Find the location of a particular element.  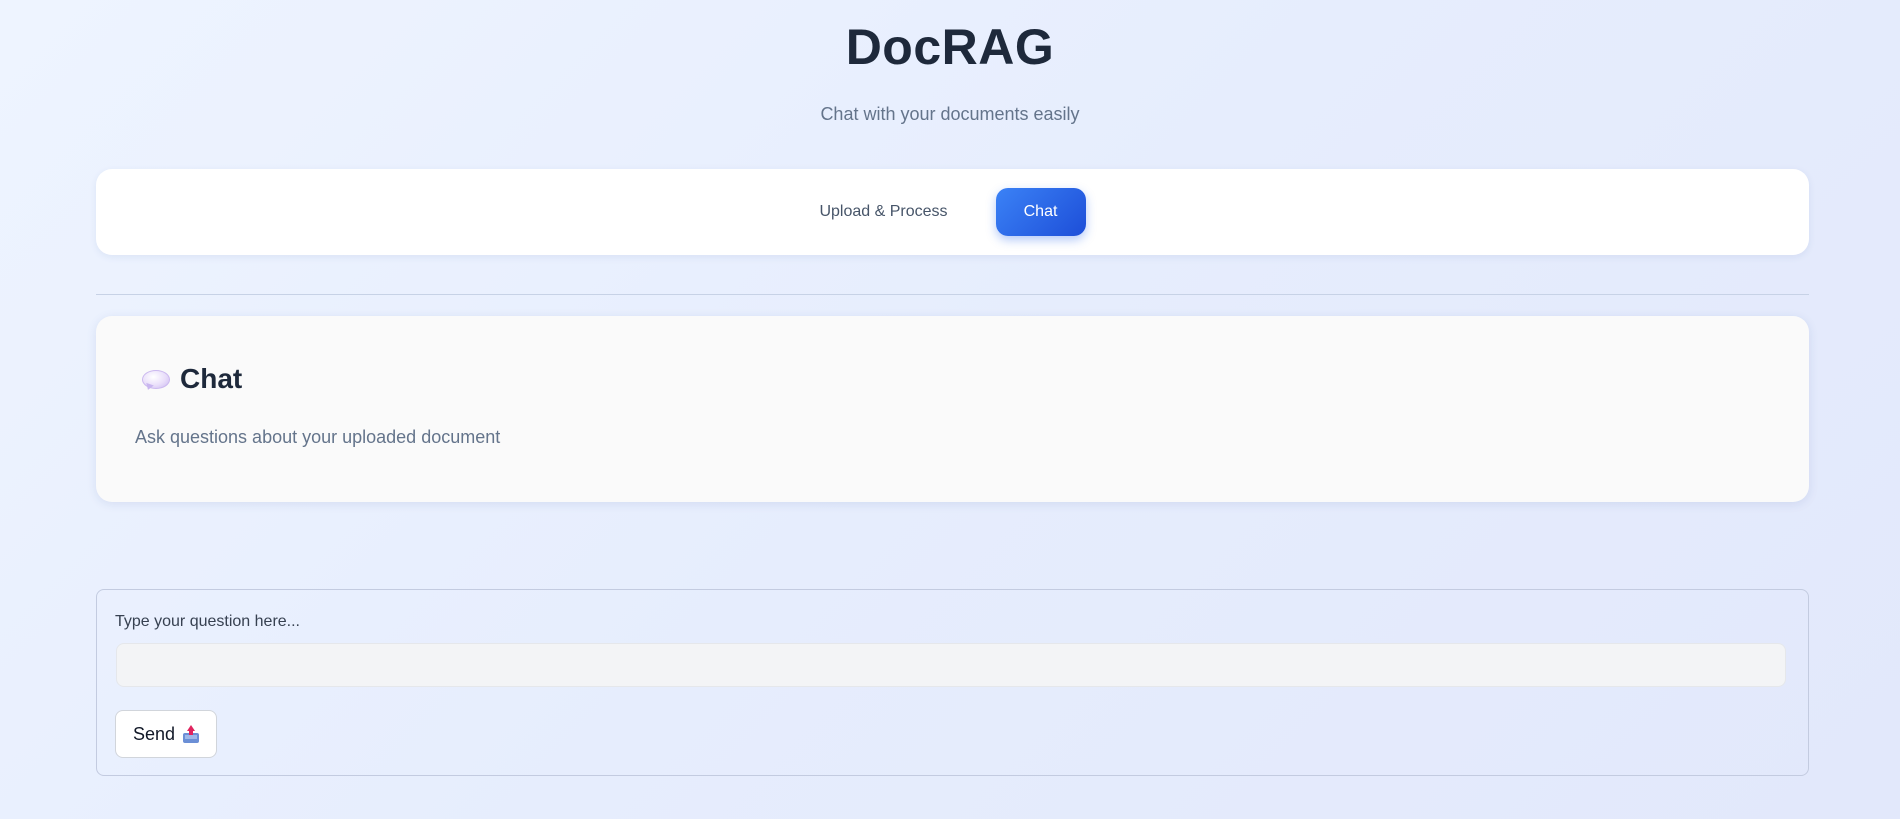

speech-balloon-icon is located at coordinates (156, 379).